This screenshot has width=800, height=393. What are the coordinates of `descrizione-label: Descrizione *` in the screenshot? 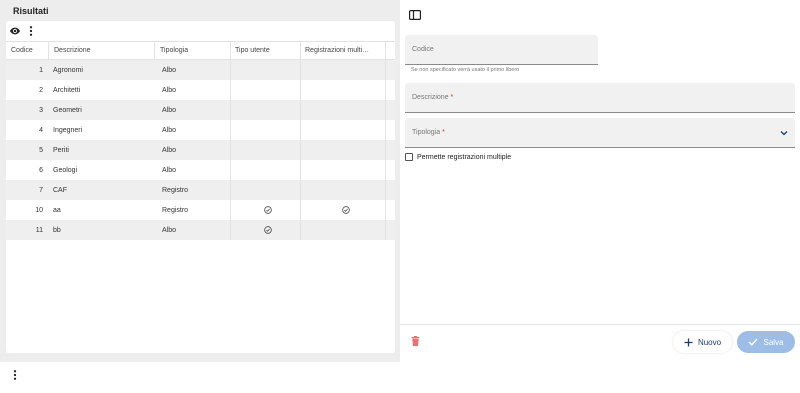 It's located at (433, 97).